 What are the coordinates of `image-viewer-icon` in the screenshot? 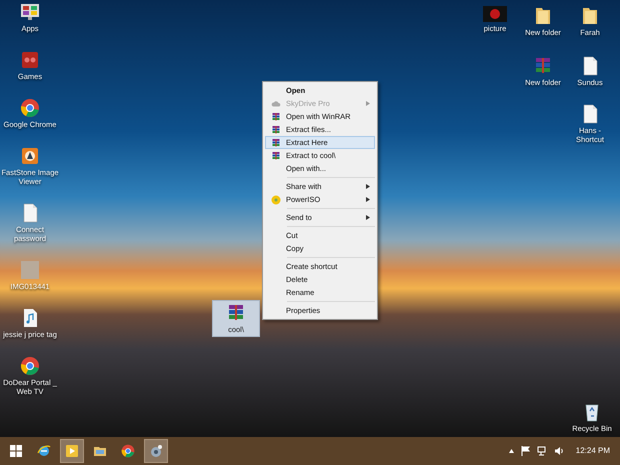 It's located at (30, 156).